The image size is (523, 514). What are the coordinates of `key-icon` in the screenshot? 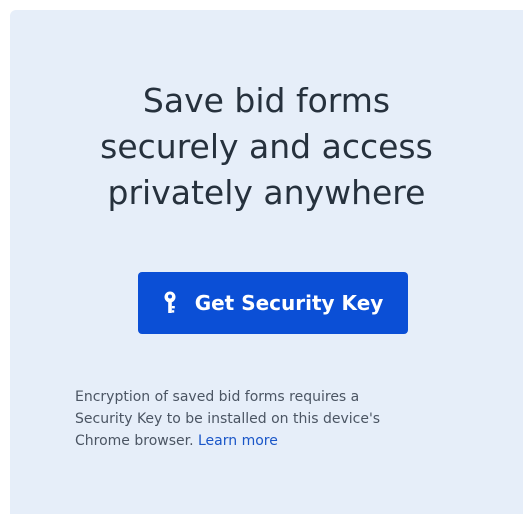 It's located at (170, 303).